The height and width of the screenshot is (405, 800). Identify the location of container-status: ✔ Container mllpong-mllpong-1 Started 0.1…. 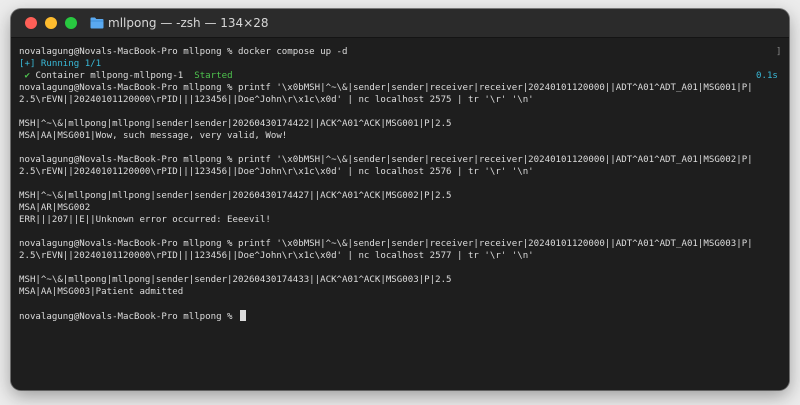
(401, 76).